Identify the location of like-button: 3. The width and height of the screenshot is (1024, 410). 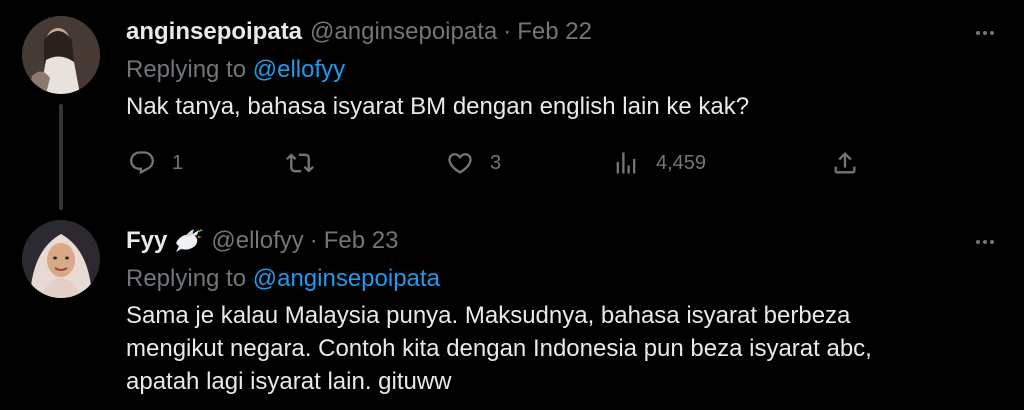
(473, 163).